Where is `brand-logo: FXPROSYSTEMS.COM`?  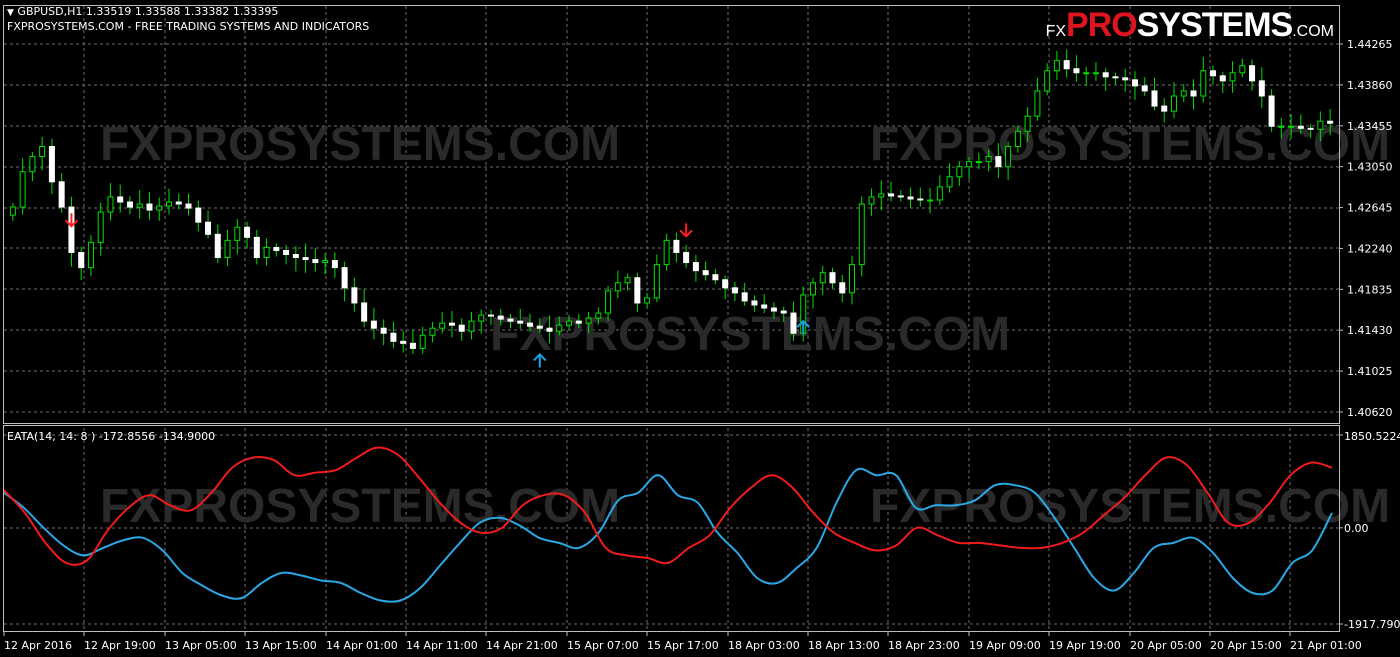 brand-logo: FXPROSYSTEMS.COM is located at coordinates (1190, 25).